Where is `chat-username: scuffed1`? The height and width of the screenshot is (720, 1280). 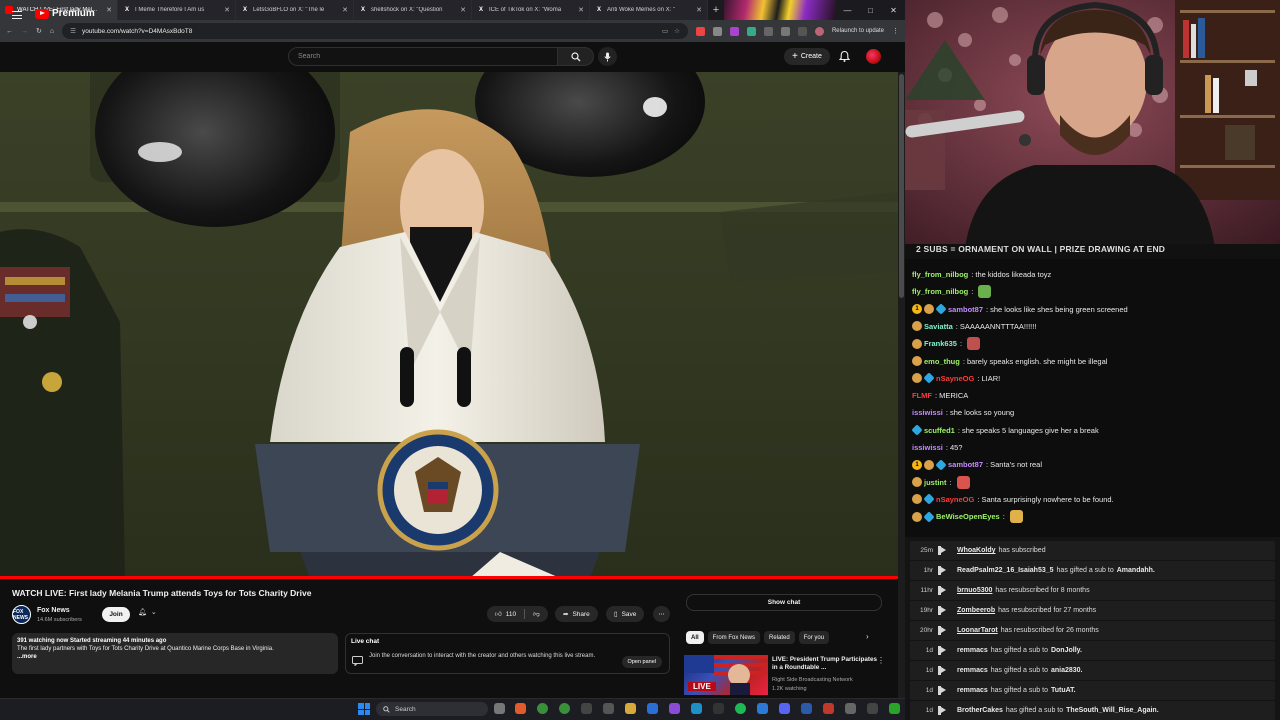
chat-username: scuffed1 is located at coordinates (939, 430).